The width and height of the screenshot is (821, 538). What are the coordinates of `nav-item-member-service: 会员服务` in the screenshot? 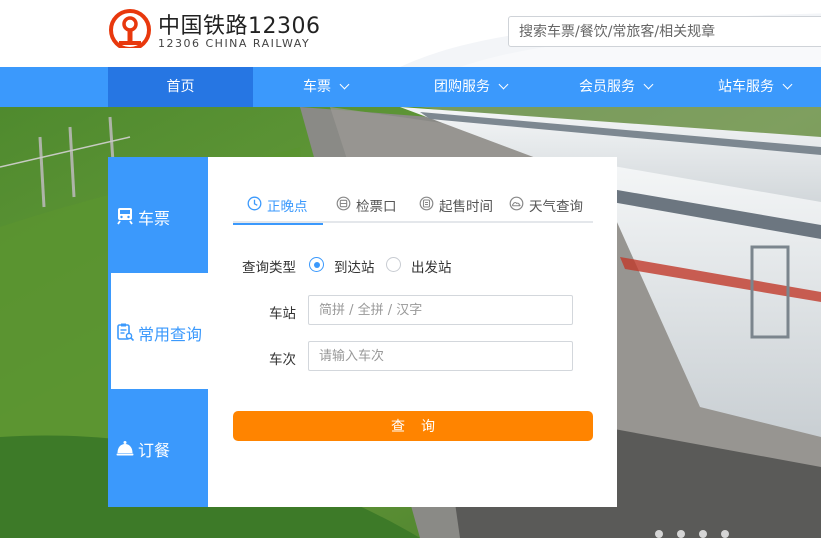 It's located at (615, 87).